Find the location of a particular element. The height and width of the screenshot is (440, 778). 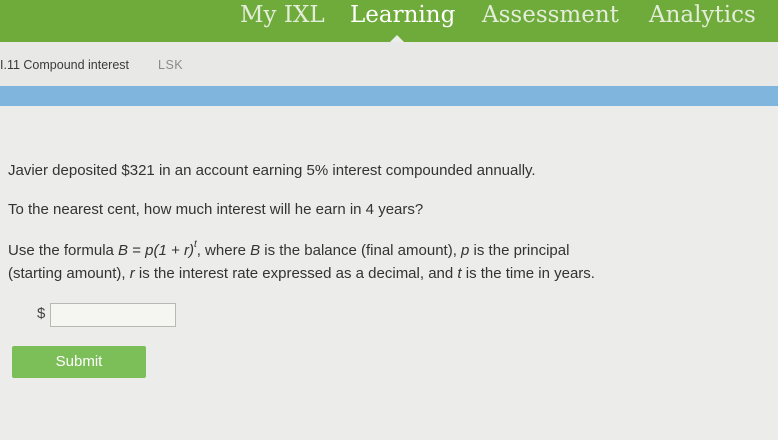

nav-learning: Learning is located at coordinates (402, 15).